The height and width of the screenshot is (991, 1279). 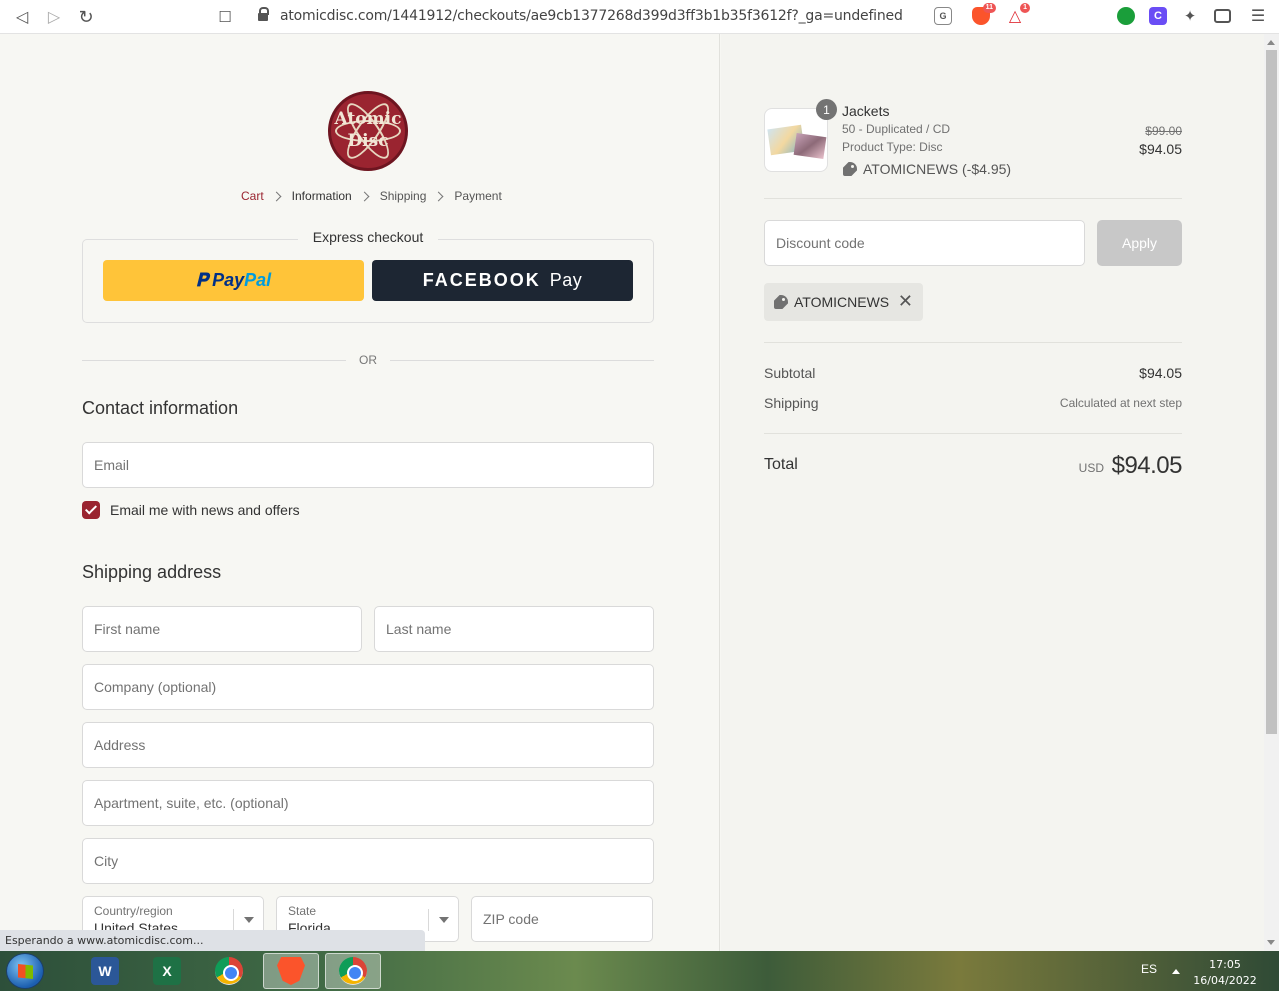 I want to click on start-button, so click(x=25, y=971).